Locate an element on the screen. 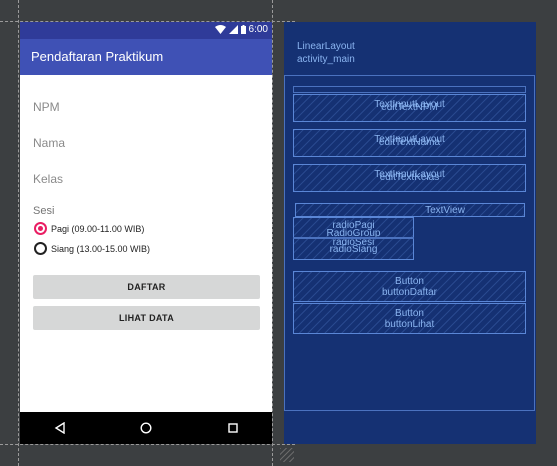  resize-handle is located at coordinates (287, 455).